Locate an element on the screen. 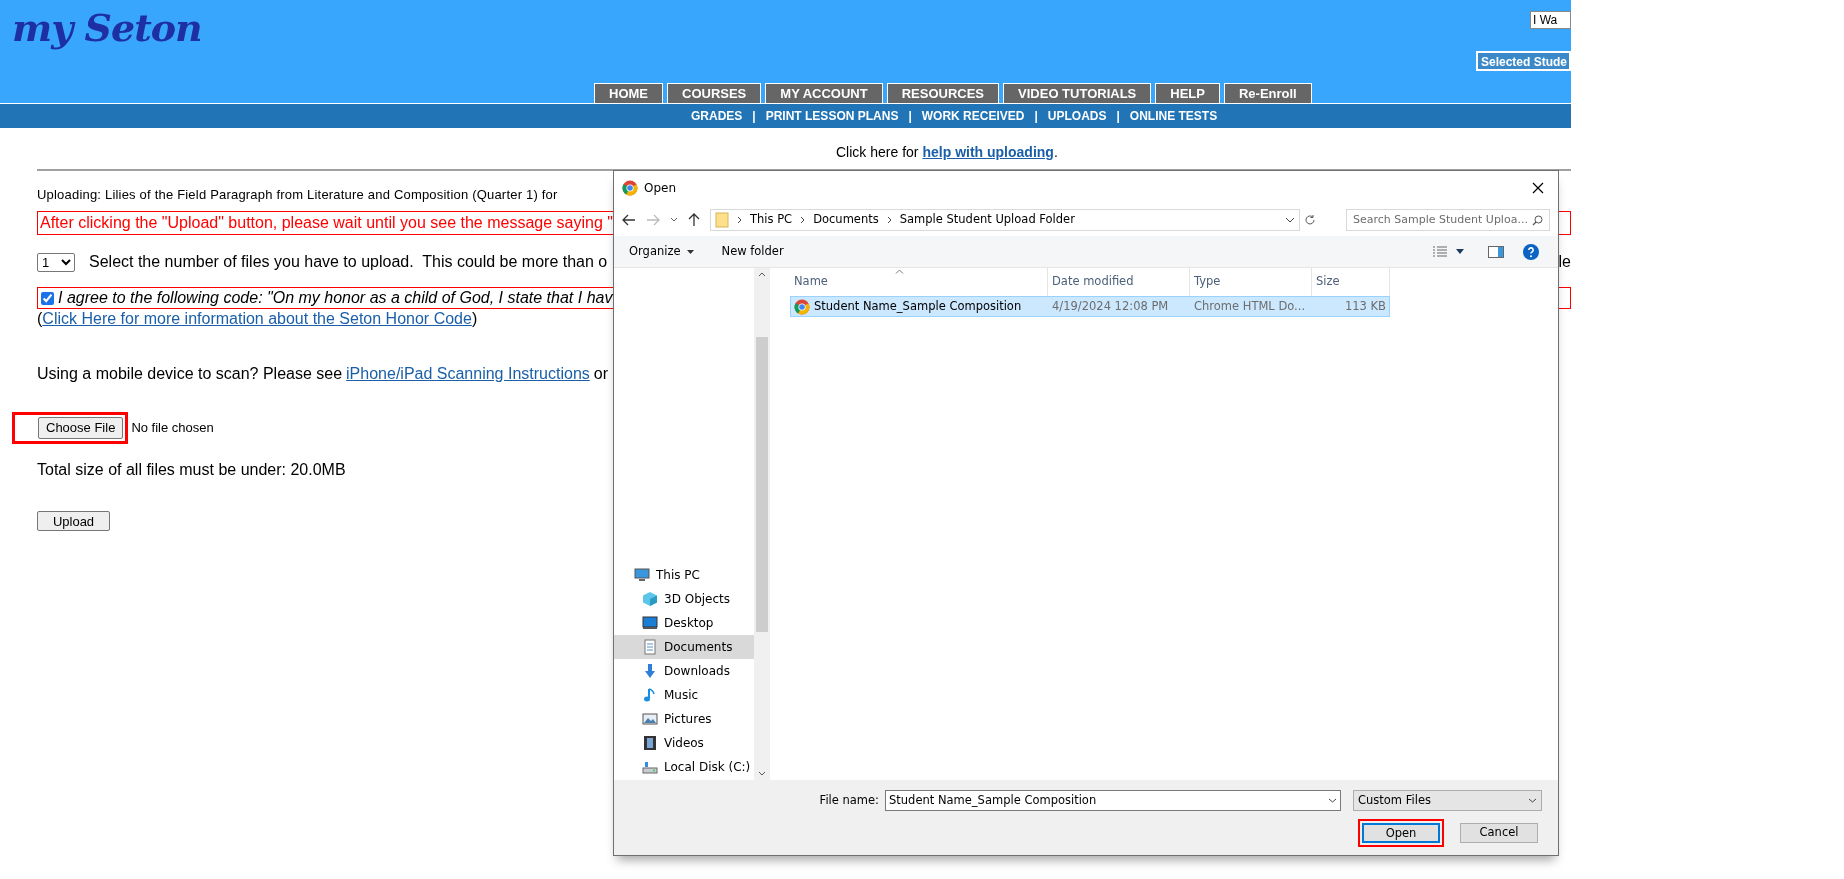 Image resolution: width=1844 pixels, height=879 pixels. nav-item: 3D Objects is located at coordinates (684, 599).